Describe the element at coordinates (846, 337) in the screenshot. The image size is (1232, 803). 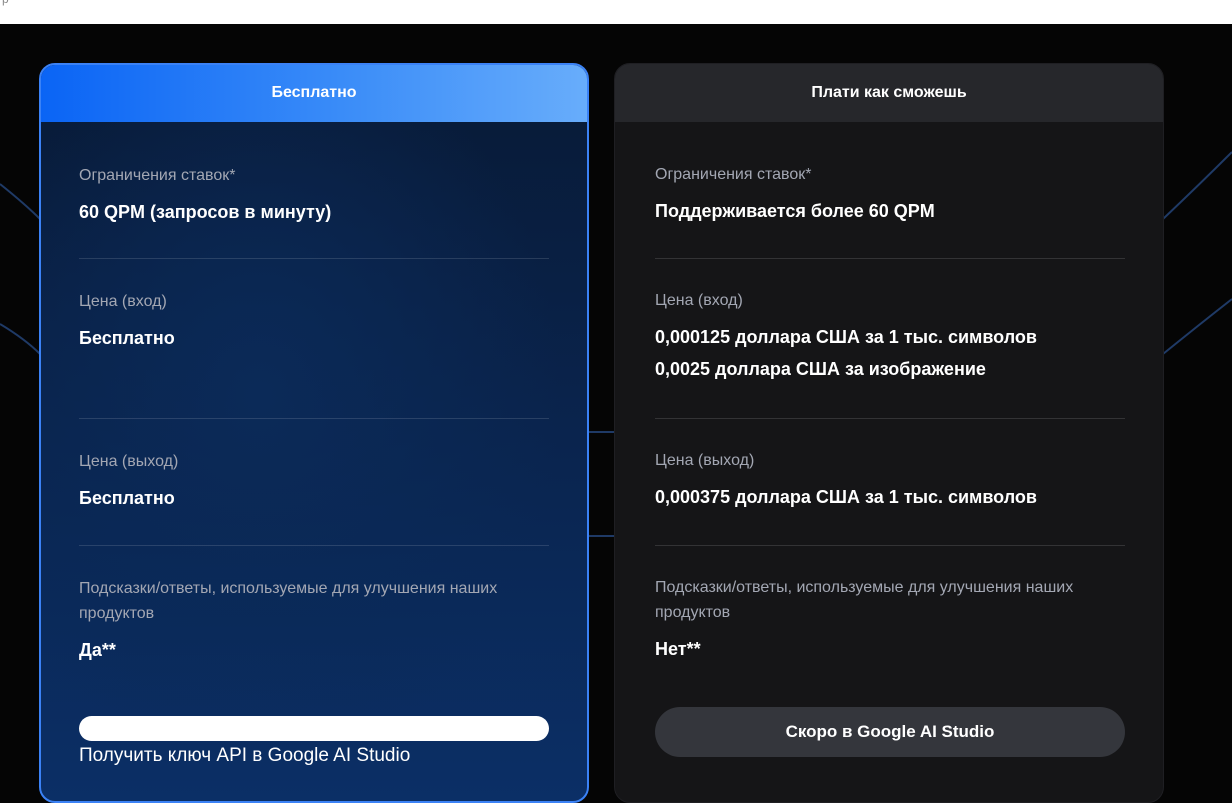
I see `price-input-value-line-1: 0,000125 доллара США за 1 тыс. символов` at that location.